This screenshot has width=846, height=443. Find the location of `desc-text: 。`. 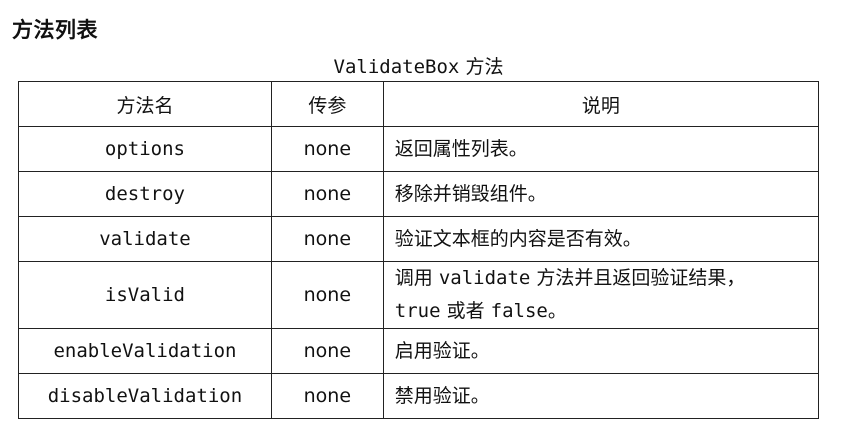

desc-text: 。 is located at coordinates (557, 311).